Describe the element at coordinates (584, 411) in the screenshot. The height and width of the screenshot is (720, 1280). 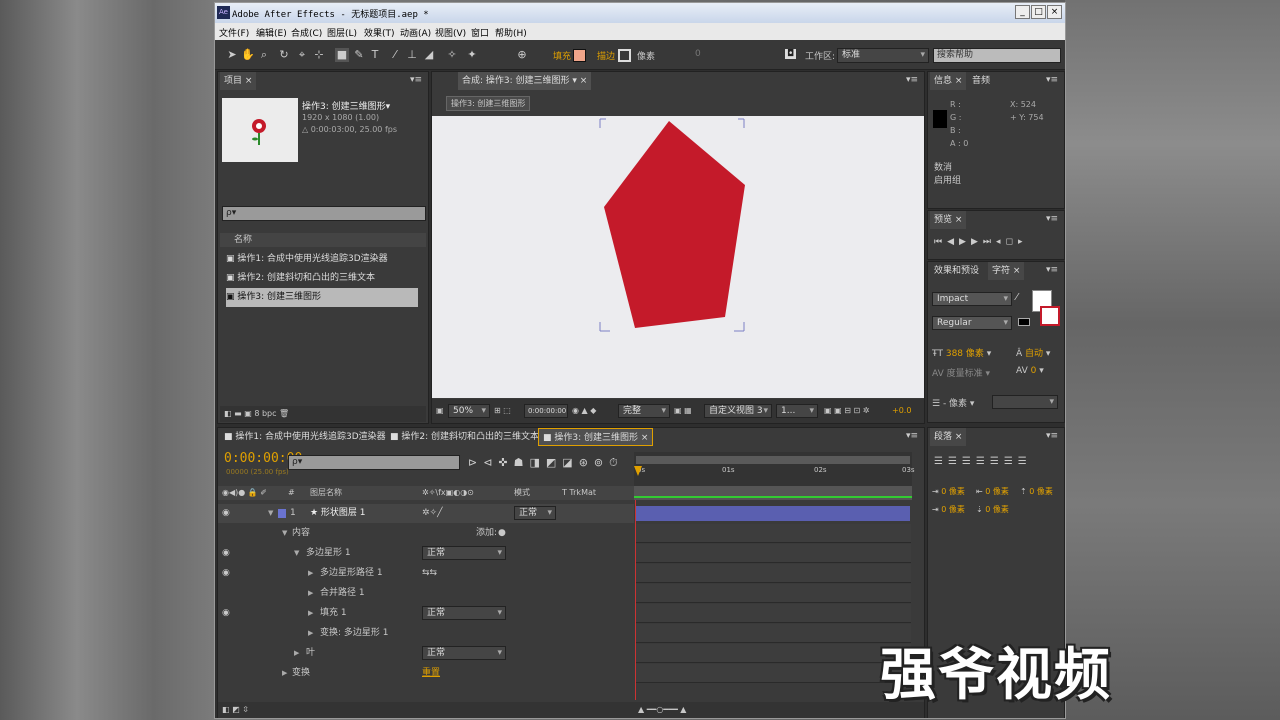
I see `snapshot-icon: ◉ ▲ ◆` at that location.